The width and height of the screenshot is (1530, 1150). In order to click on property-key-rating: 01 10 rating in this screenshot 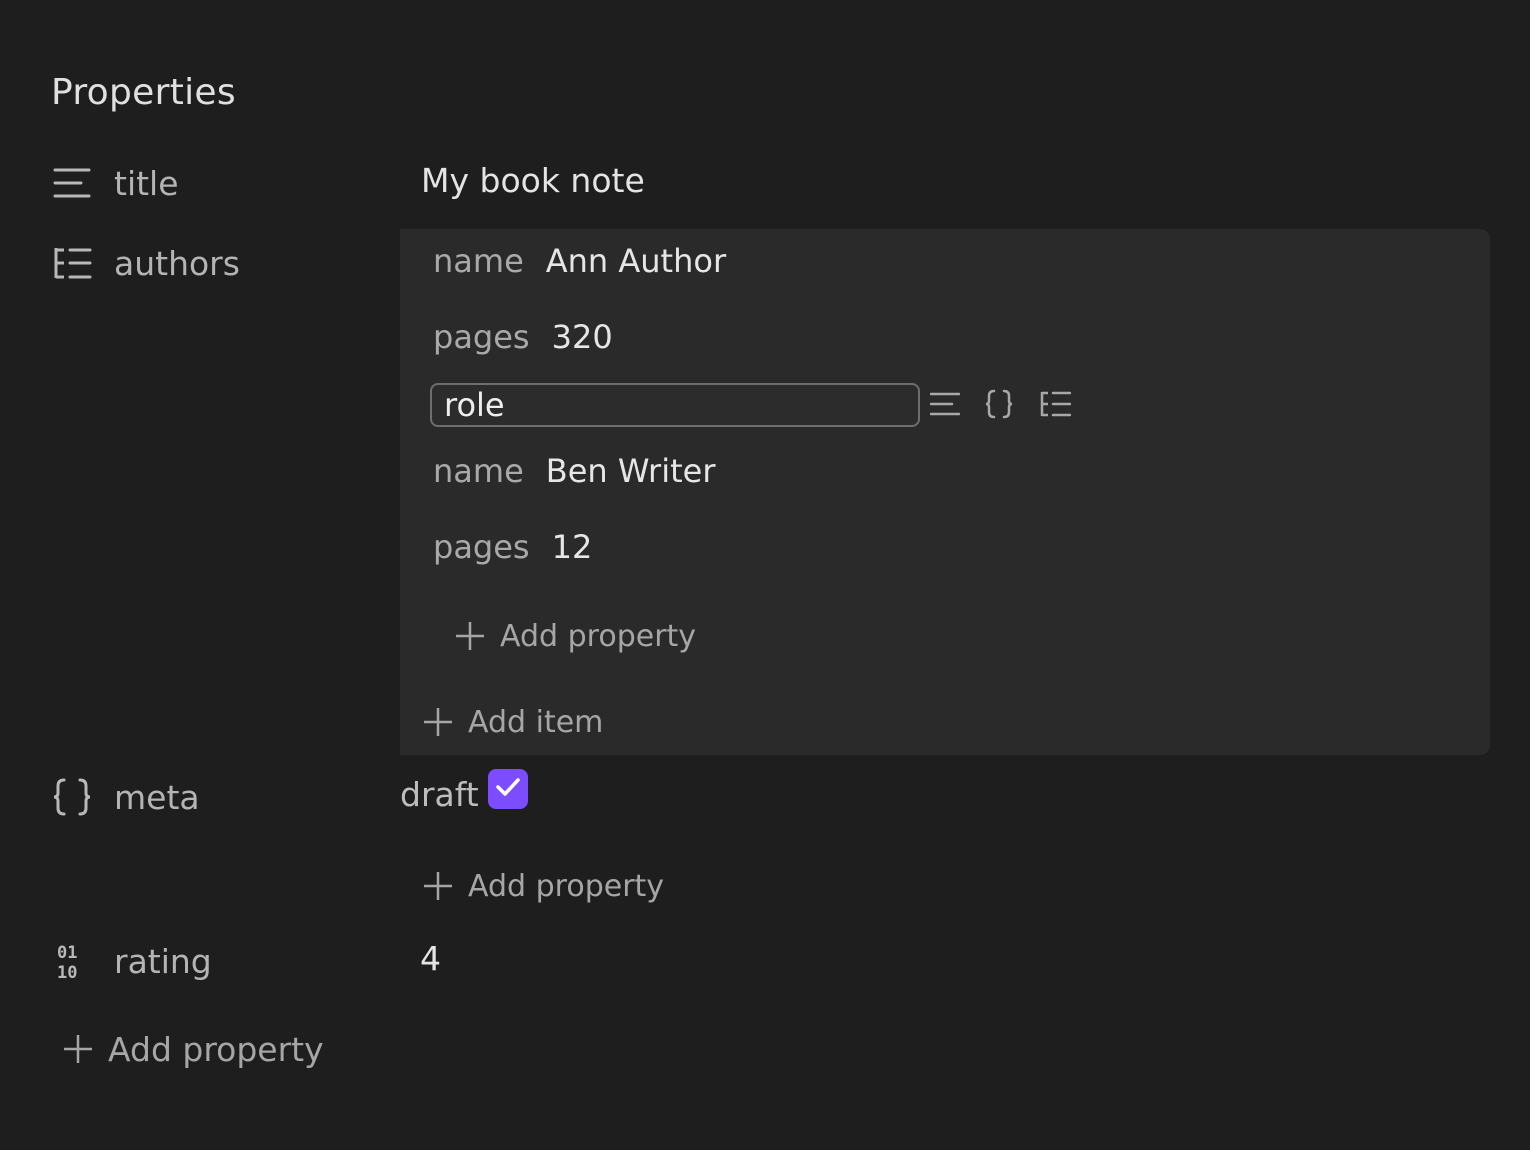, I will do `click(131, 961)`.